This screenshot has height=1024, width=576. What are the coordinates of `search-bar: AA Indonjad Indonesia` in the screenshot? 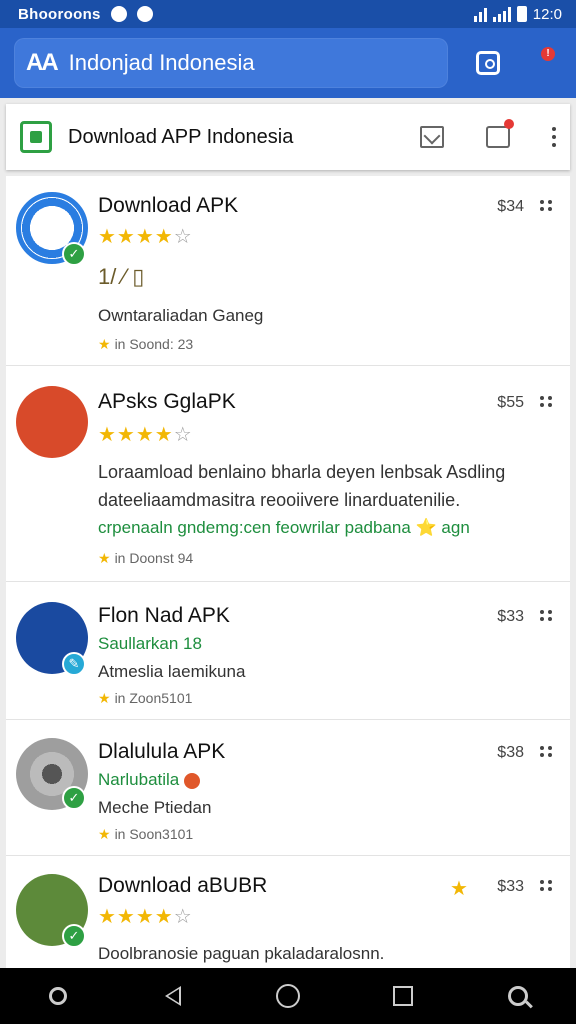 It's located at (231, 63).